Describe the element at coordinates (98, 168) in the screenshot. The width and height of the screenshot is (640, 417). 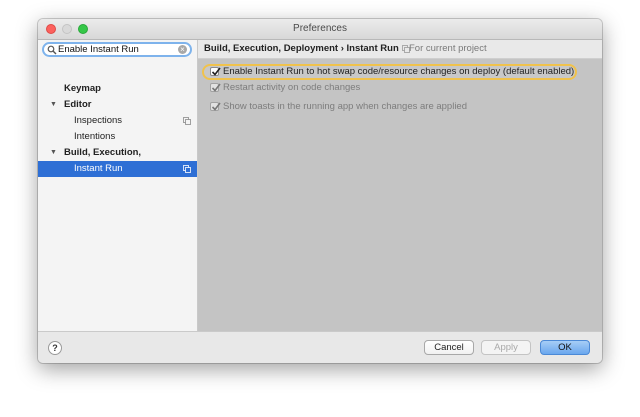
I see `sidebar-item-label: Instant Run` at that location.